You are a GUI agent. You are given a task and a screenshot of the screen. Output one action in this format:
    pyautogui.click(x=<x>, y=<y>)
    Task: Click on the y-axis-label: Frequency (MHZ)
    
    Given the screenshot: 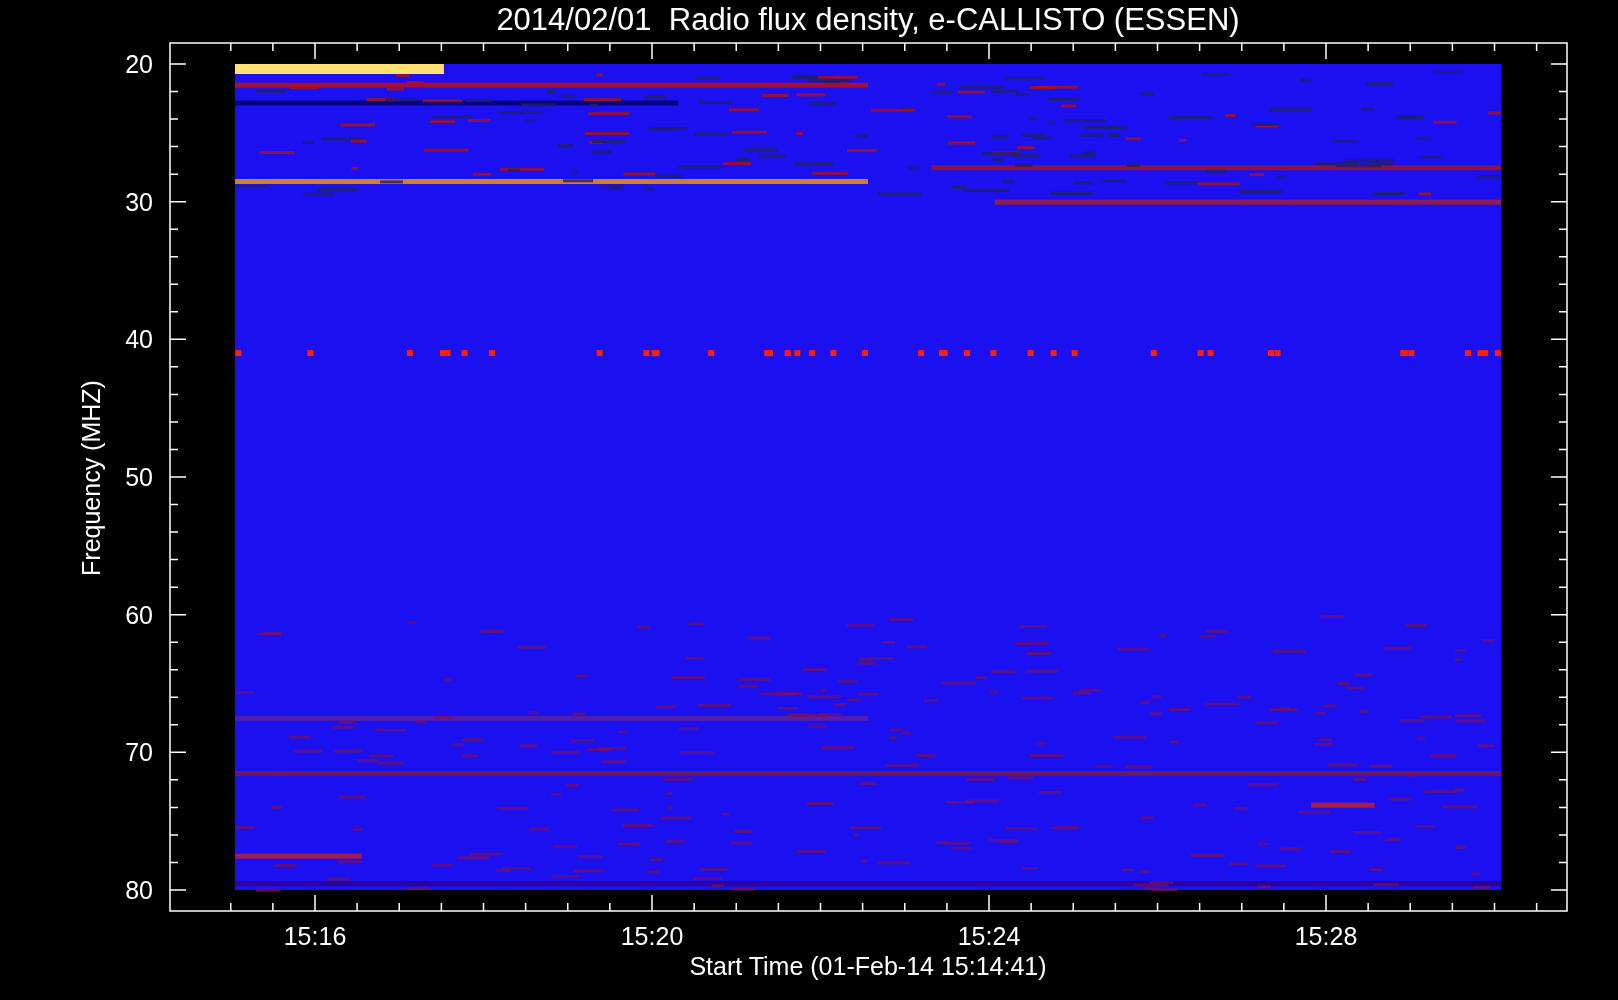 What is the action you would take?
    pyautogui.click(x=91, y=478)
    